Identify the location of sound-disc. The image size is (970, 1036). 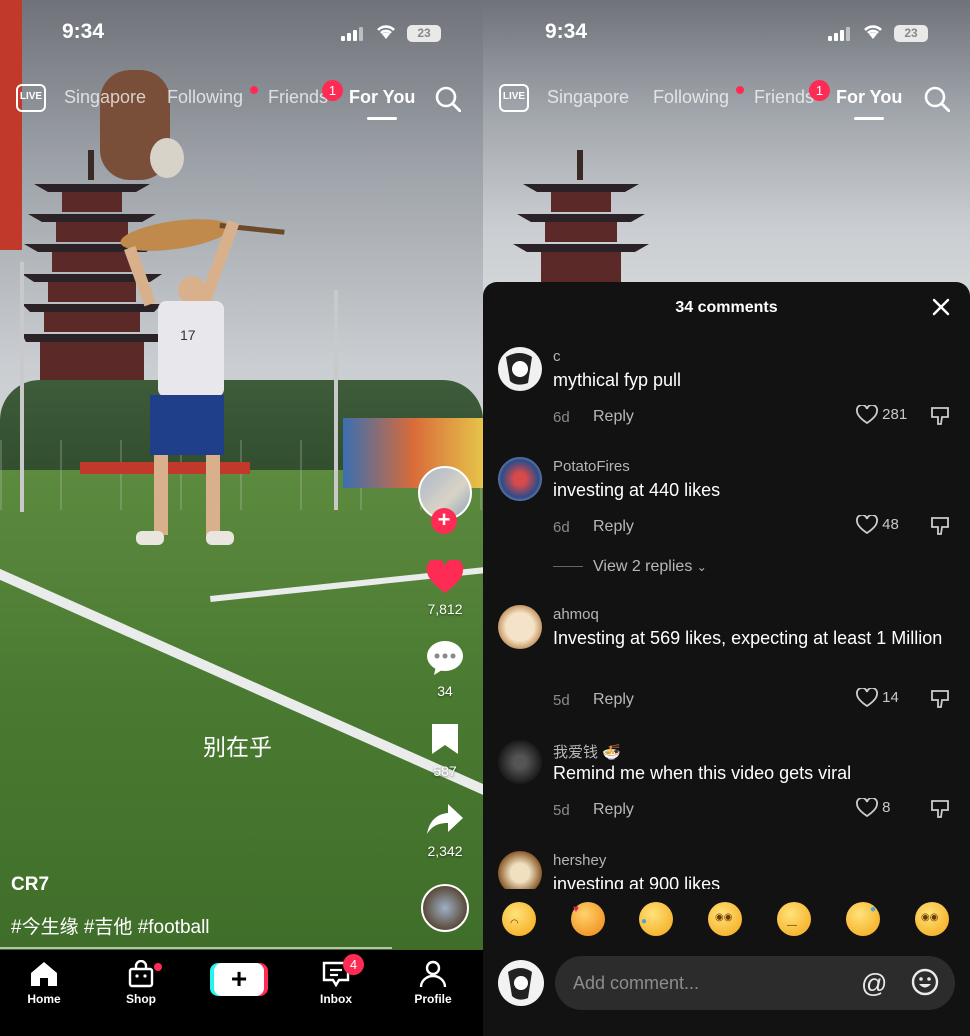
(445, 908).